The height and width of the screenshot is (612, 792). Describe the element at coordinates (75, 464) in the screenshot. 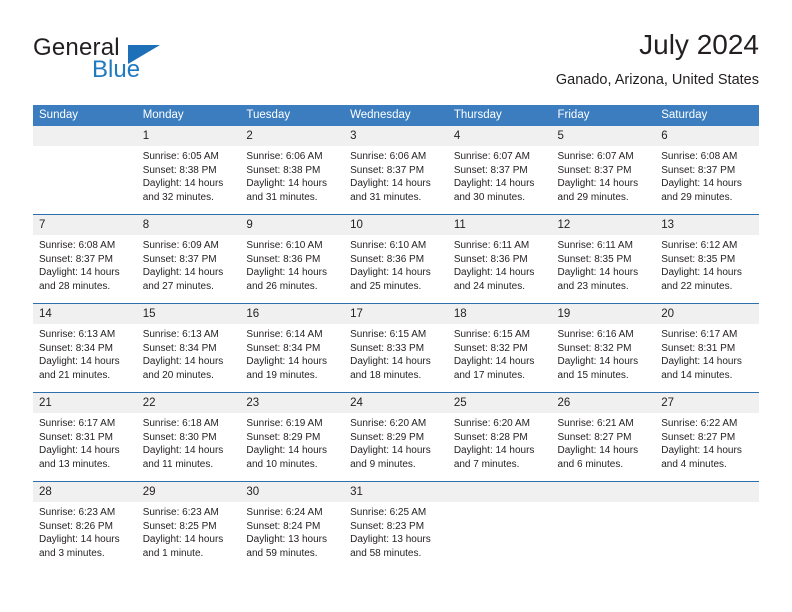

I see `sun-info-line: and 13 minutes.` at that location.